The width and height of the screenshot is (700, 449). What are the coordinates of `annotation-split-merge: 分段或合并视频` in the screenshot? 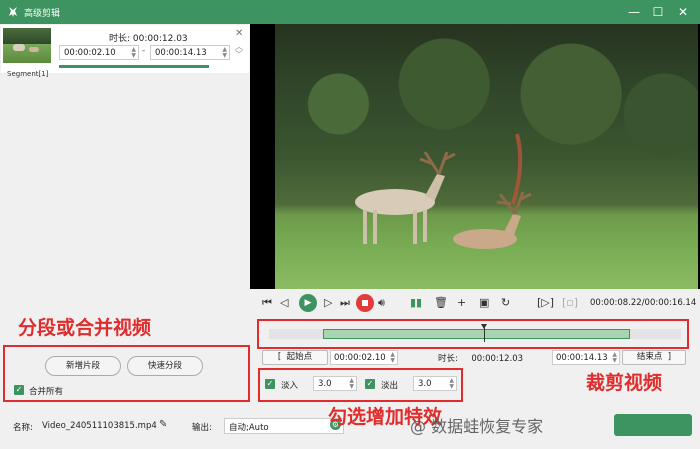 It's located at (85, 328).